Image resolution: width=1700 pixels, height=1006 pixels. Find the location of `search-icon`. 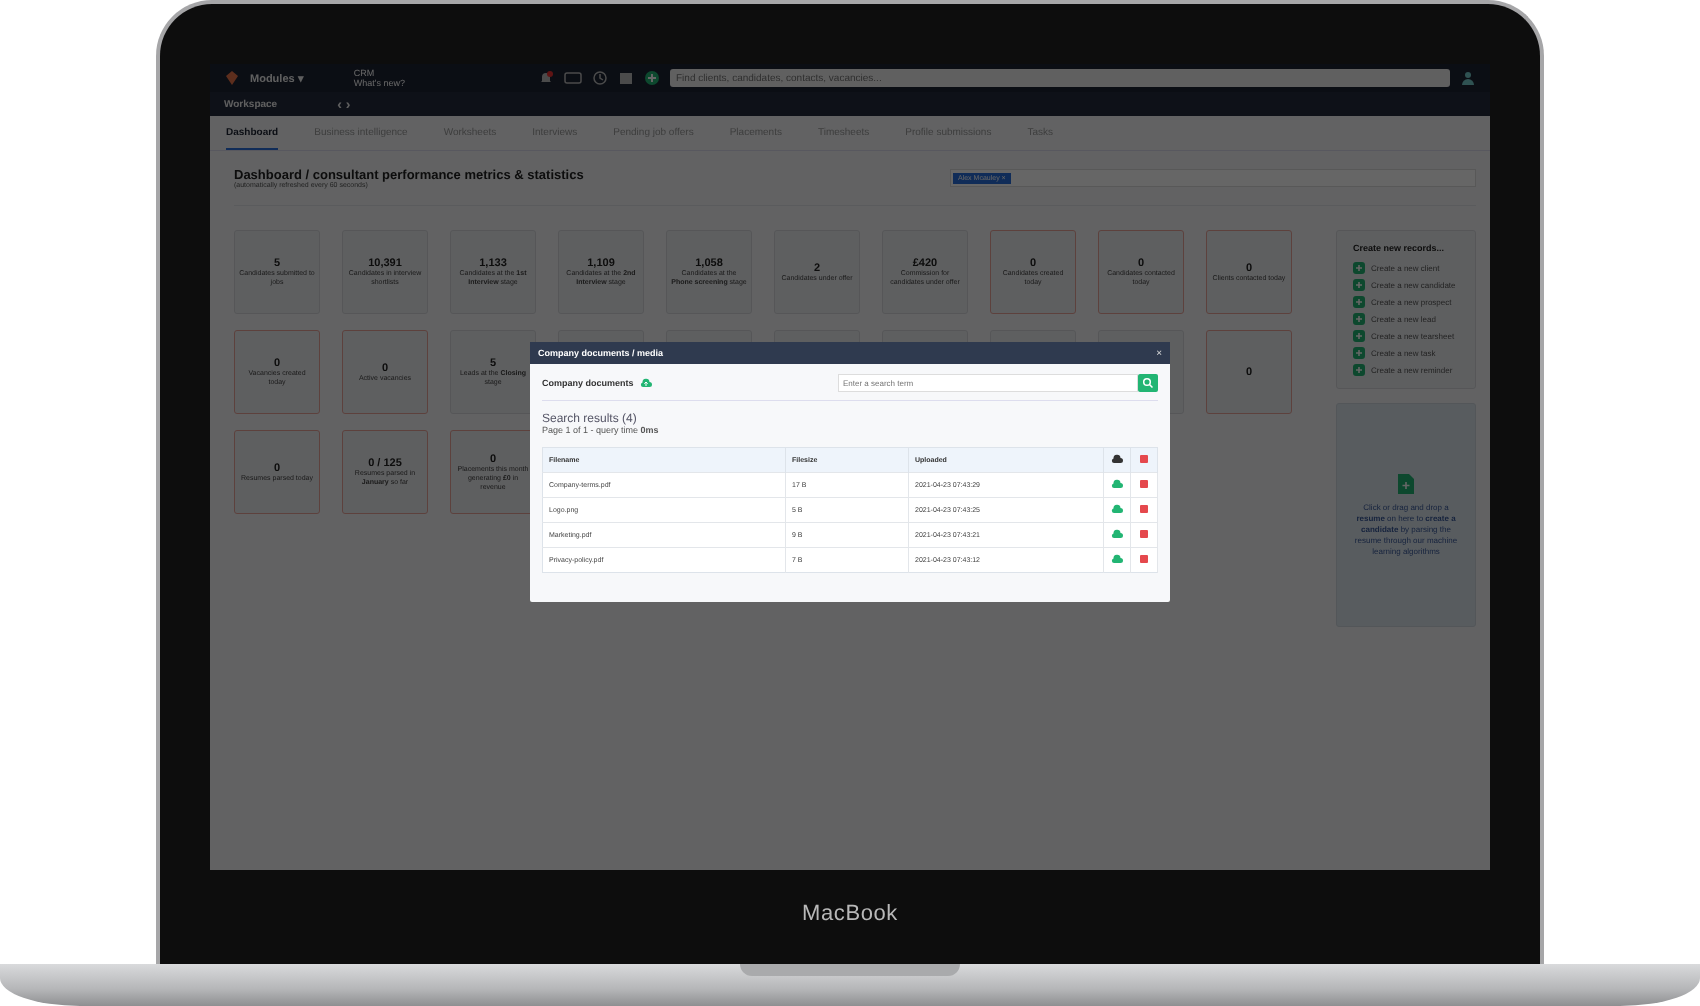

search-icon is located at coordinates (1148, 383).